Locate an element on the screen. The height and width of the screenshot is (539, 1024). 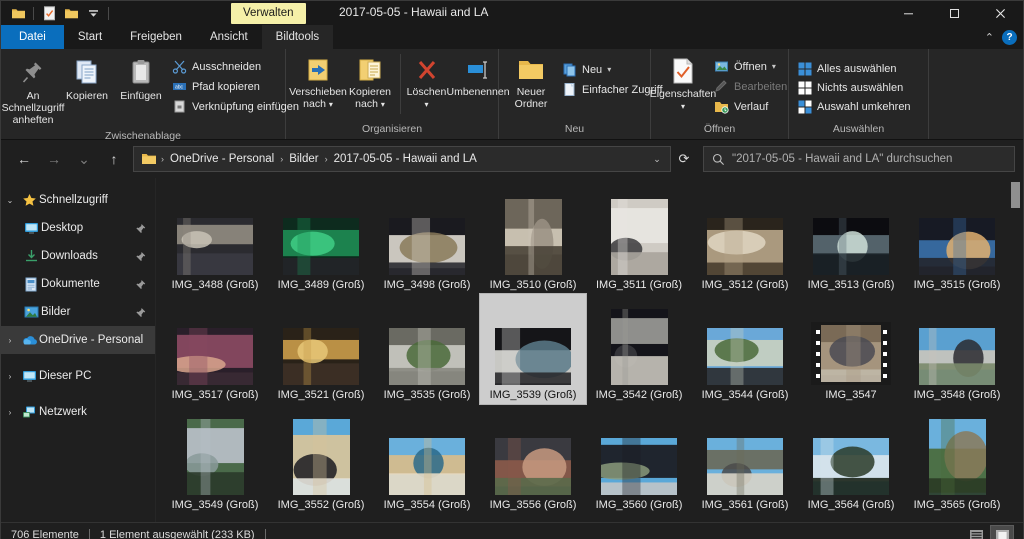
file-item: IMG_3544 (Groß) is located at coordinates (745, 349).